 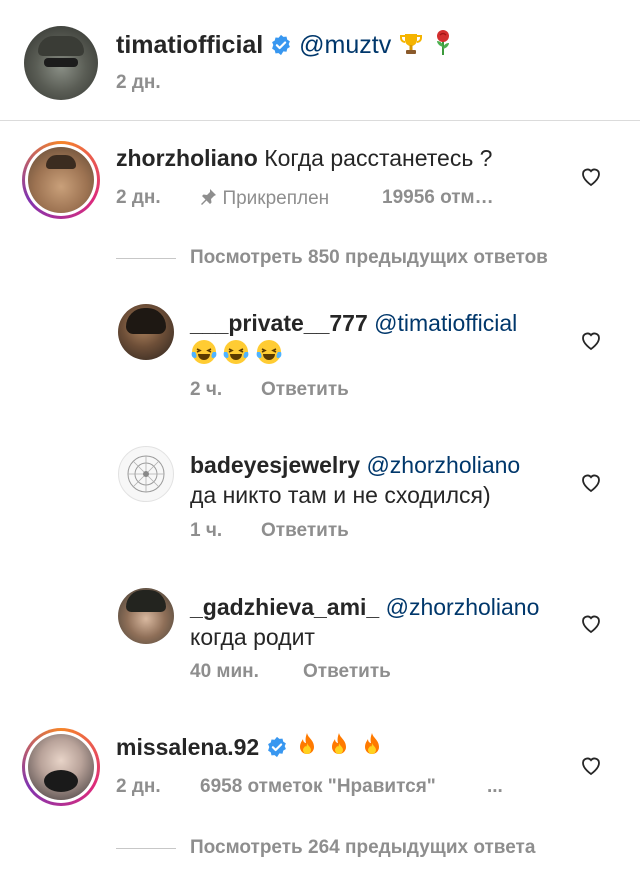 I want to click on pin-icon, so click(x=208, y=197).